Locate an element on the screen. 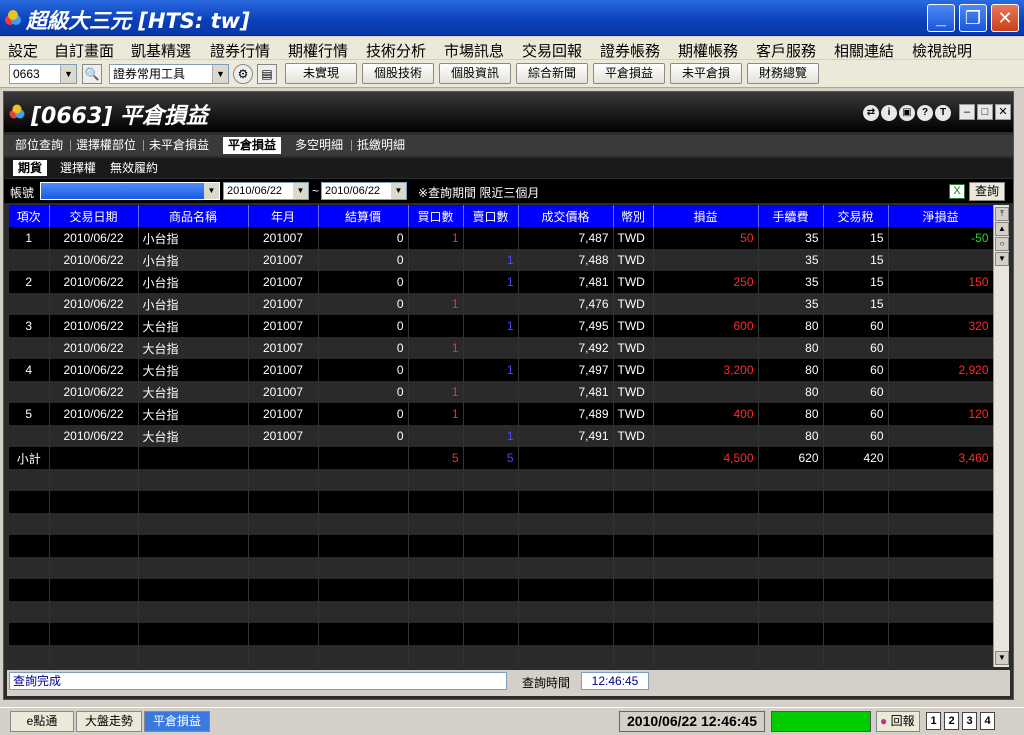 The height and width of the screenshot is (735, 1024). account-select: ▼ is located at coordinates (130, 191).